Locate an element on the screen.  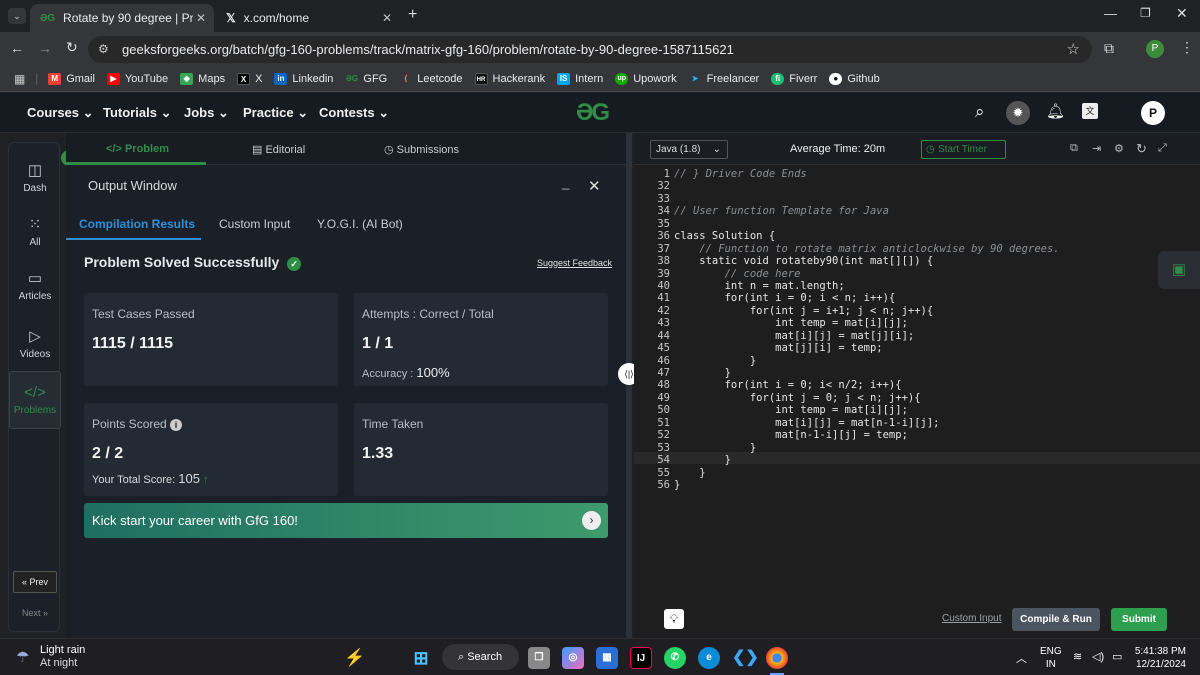
wifi-icon: ≋ is located at coordinates (1077, 656).